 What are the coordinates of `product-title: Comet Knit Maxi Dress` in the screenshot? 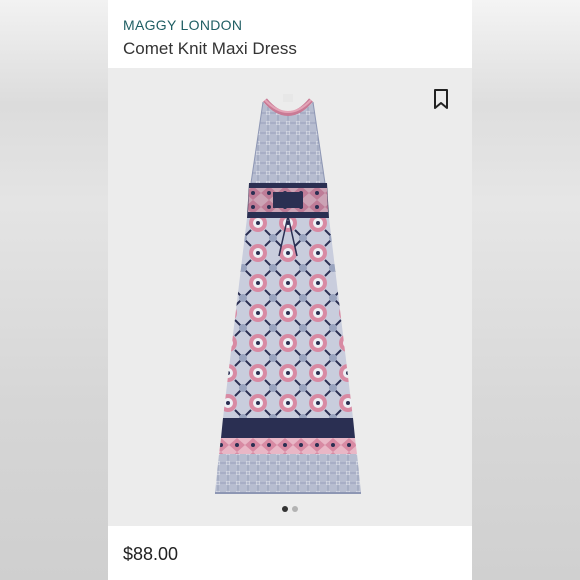 It's located at (210, 49).